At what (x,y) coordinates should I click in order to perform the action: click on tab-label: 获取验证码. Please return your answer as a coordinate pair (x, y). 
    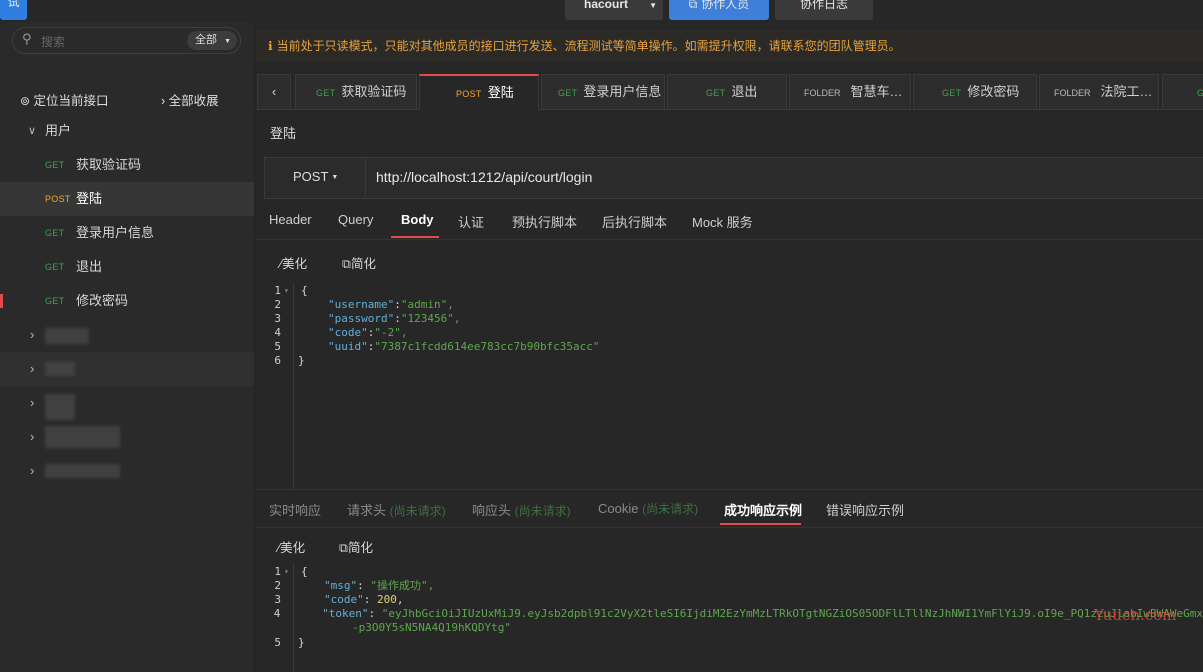
    Looking at the image, I should click on (374, 91).